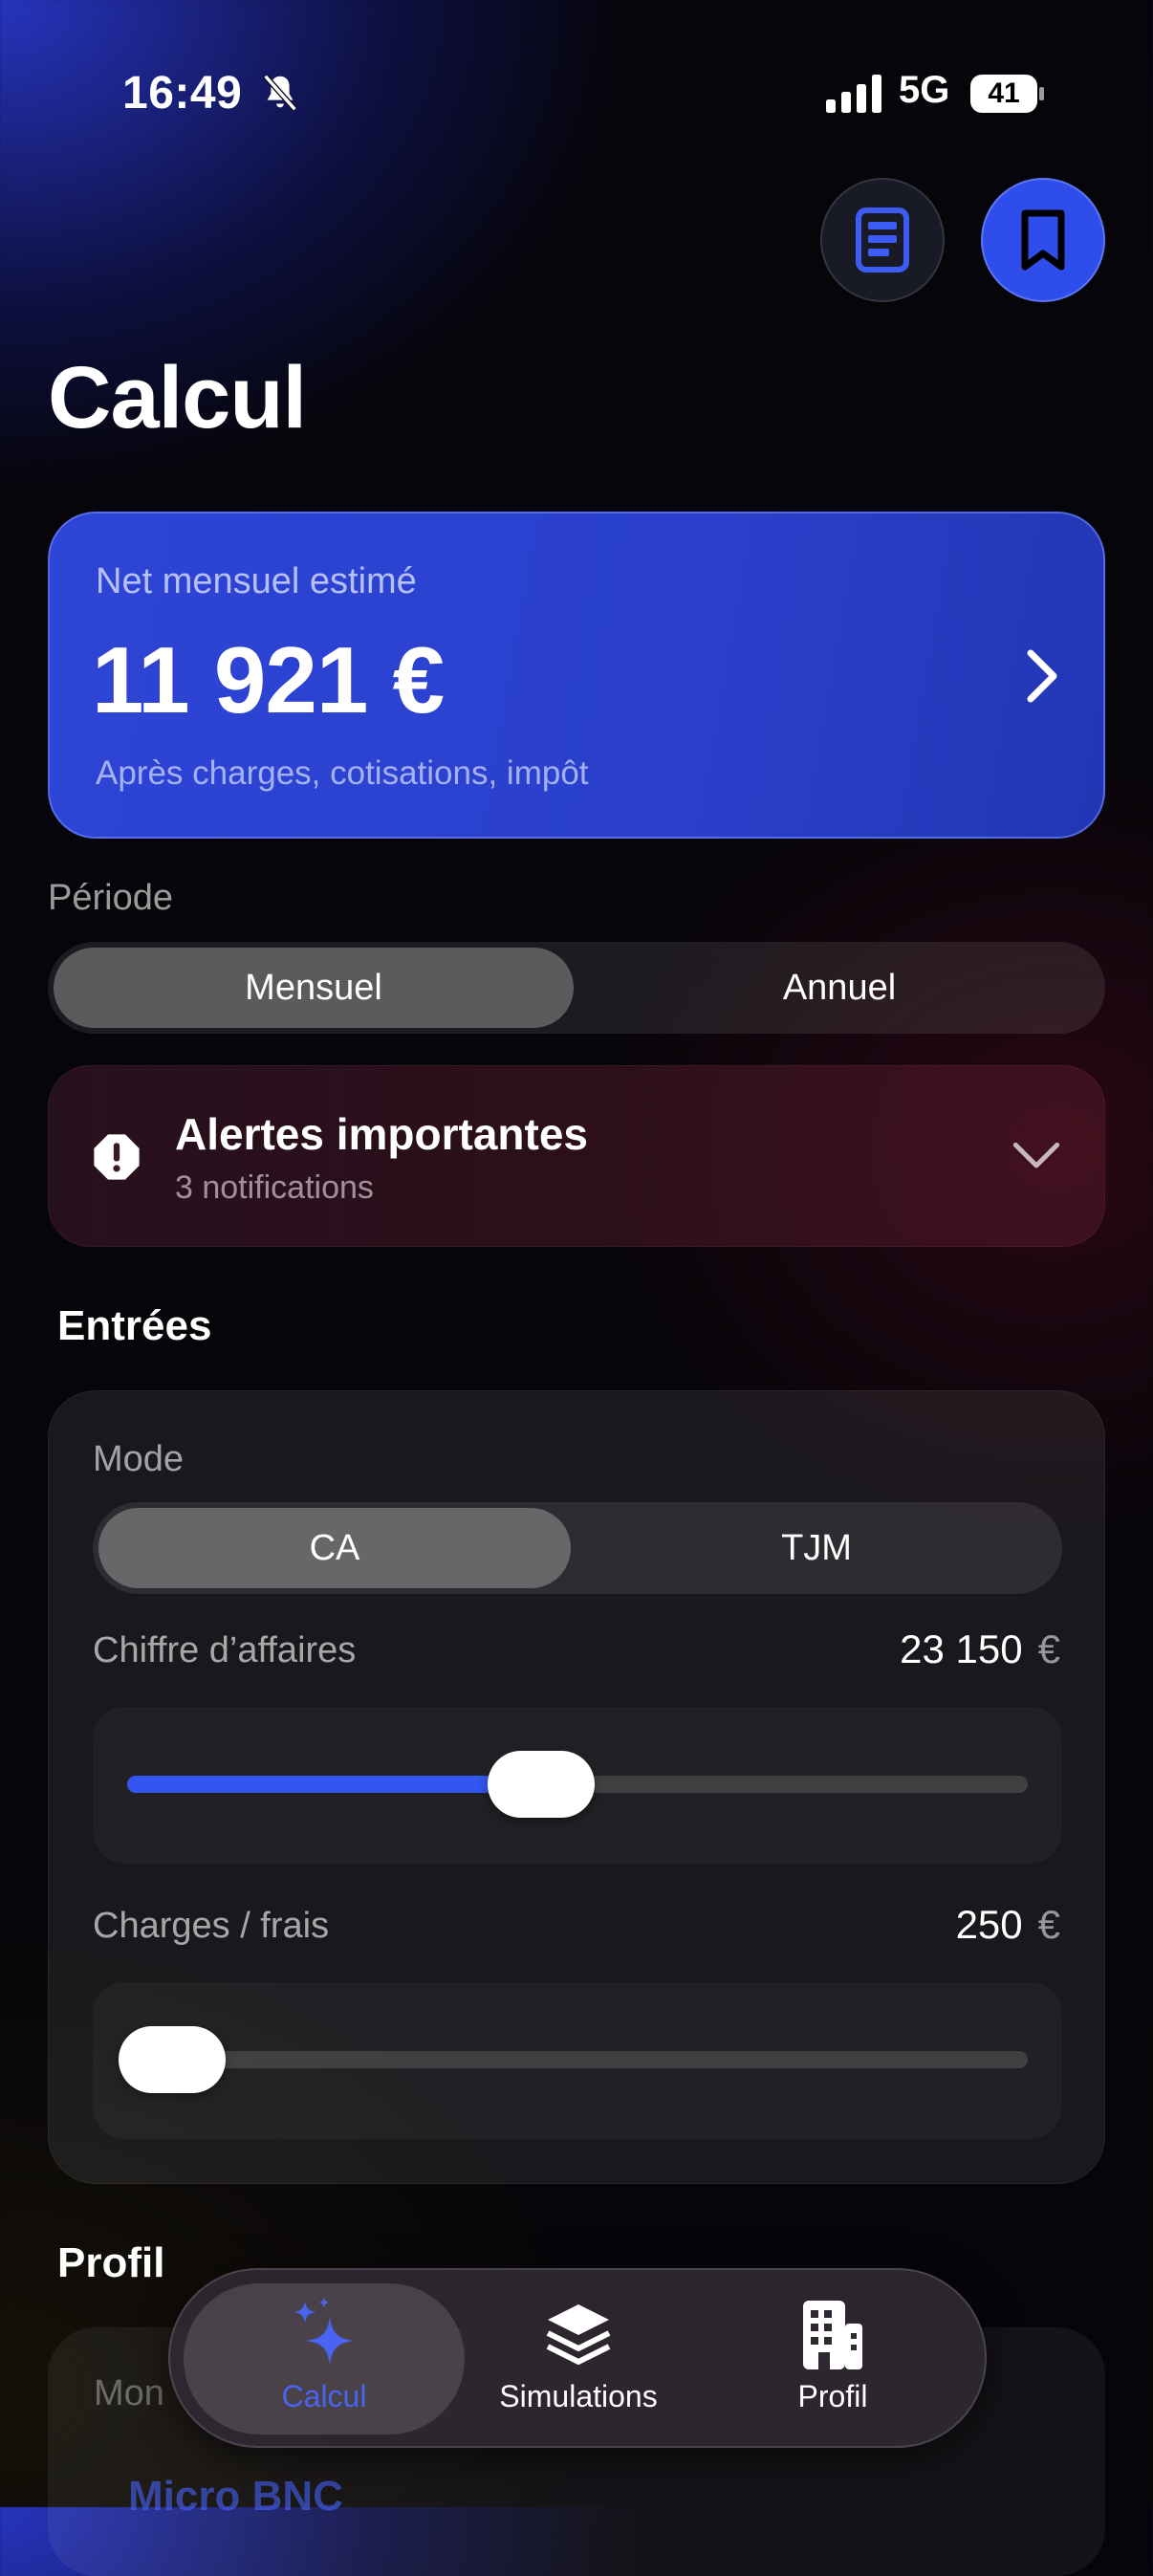 Image resolution: width=1153 pixels, height=2576 pixels. Describe the element at coordinates (280, 93) in the screenshot. I see `silent-bell-icon` at that location.